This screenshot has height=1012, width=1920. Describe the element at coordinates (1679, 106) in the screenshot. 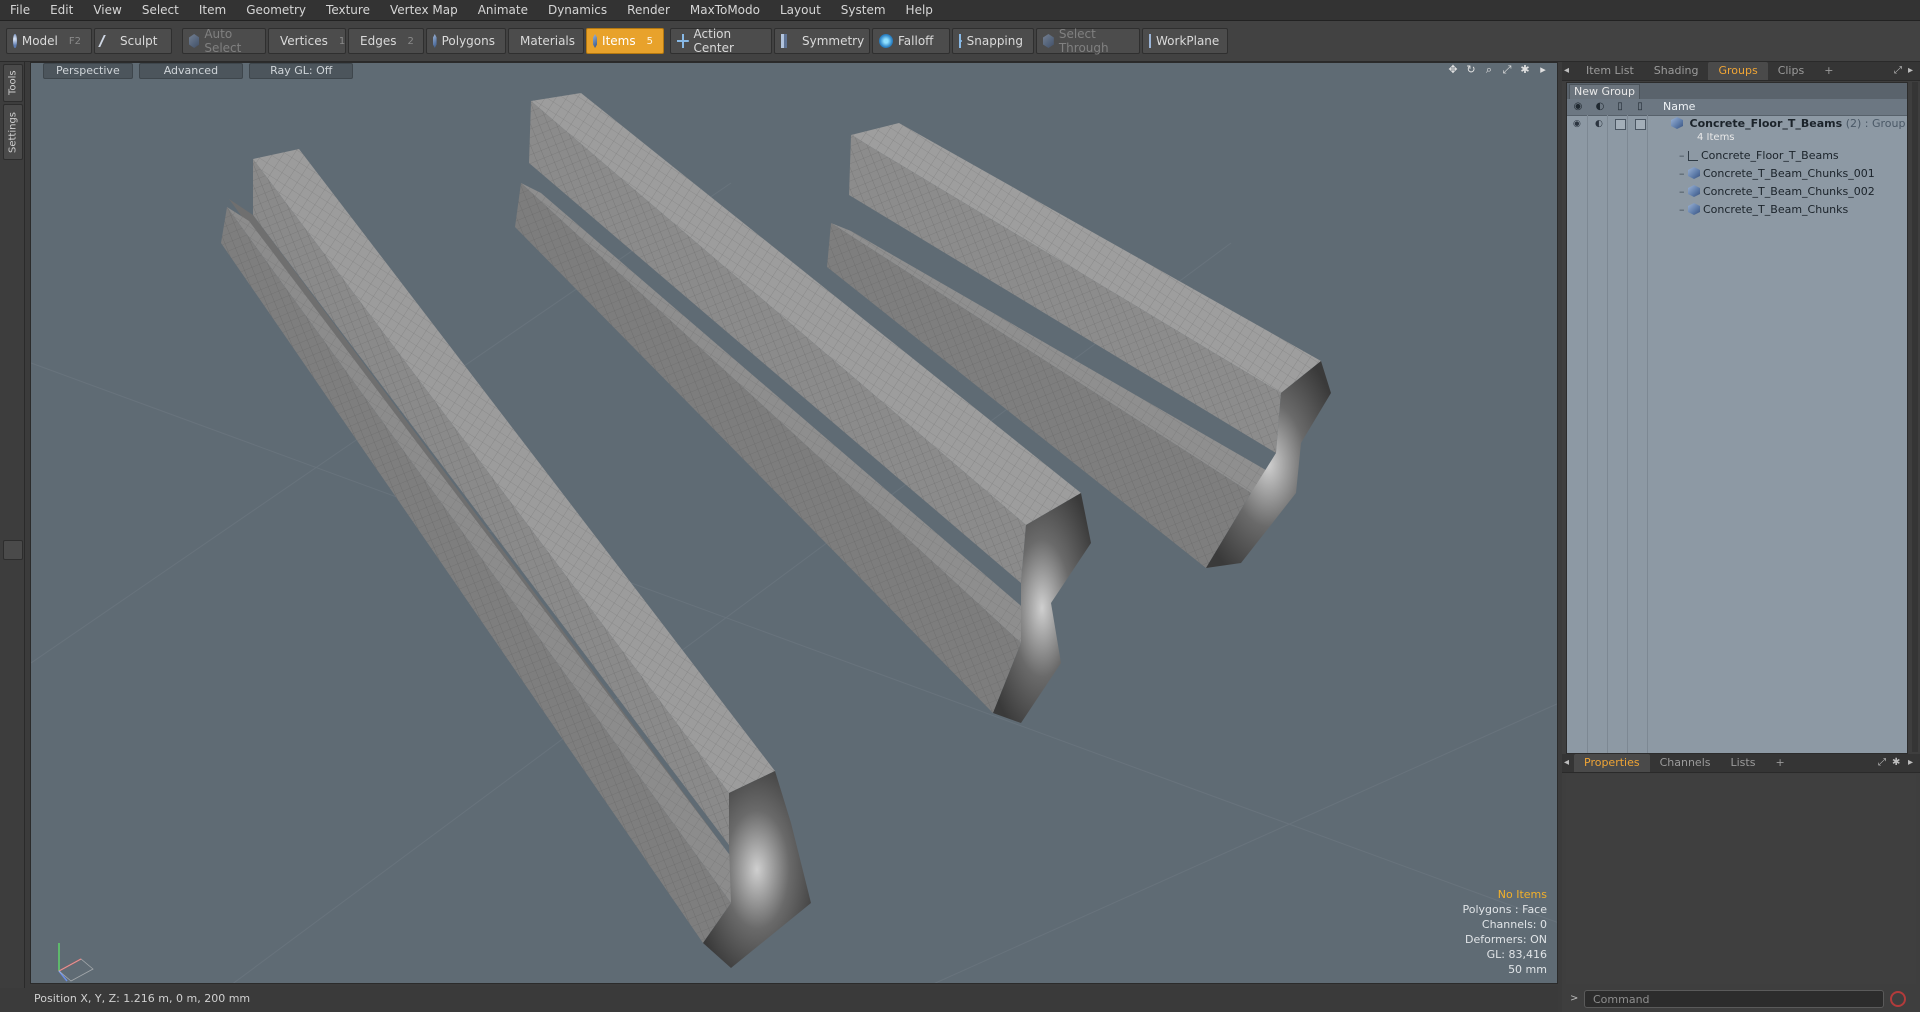

I see `name-column-header: Name` at that location.